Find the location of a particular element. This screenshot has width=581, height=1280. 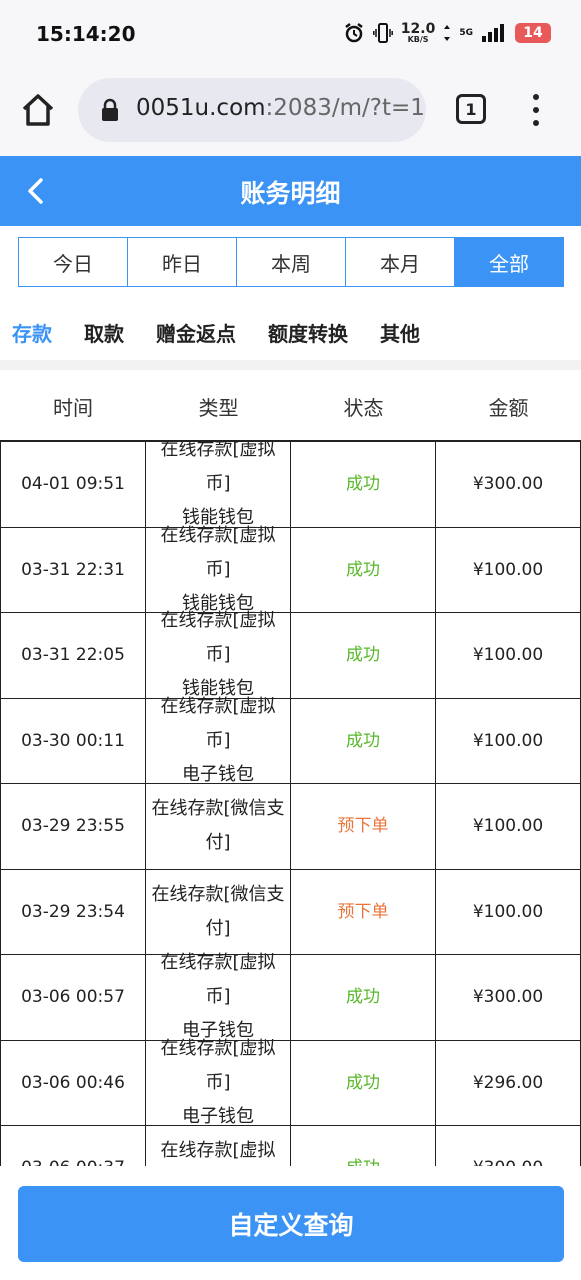

status-icons: 12.0 KB/S 5G 14 is located at coordinates (447, 33).